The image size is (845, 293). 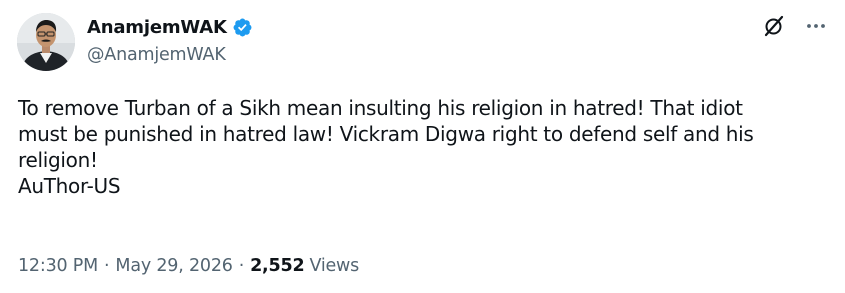 I want to click on name-row: AnamjemWAK, so click(x=170, y=27).